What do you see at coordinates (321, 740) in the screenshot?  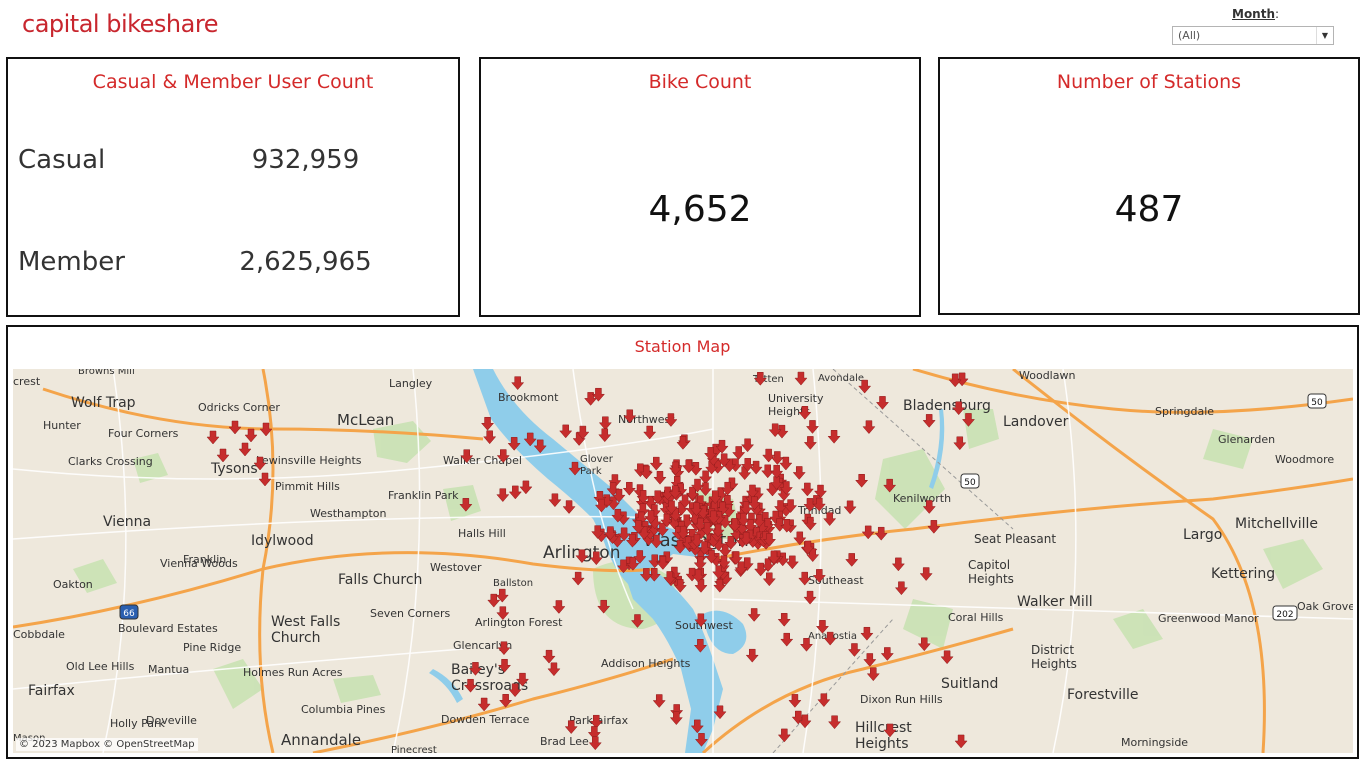 I see `place-label: Annandale` at bounding box center [321, 740].